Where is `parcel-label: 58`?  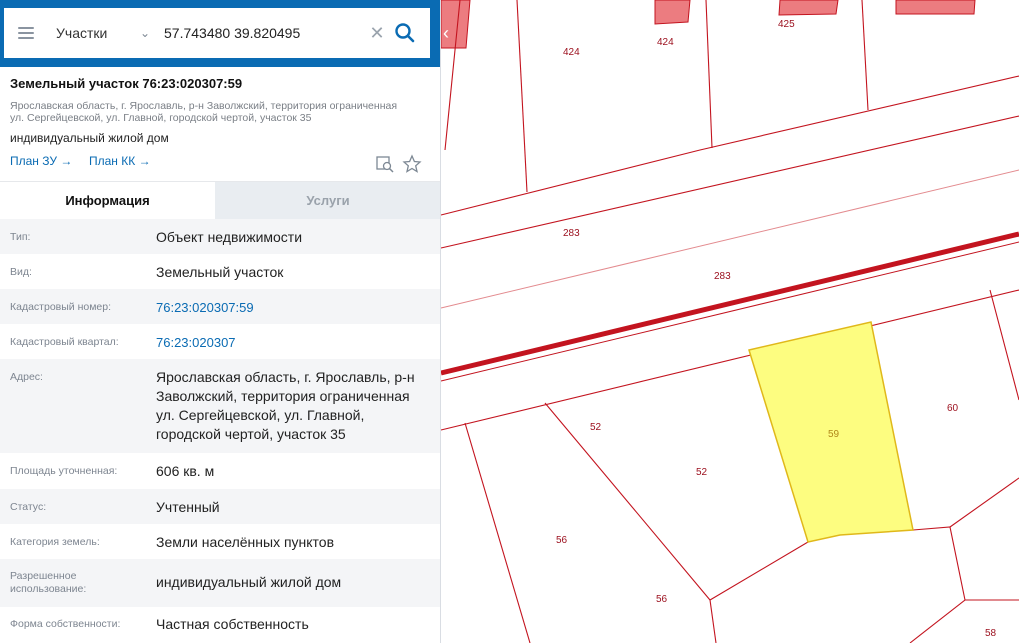 parcel-label: 58 is located at coordinates (991, 633).